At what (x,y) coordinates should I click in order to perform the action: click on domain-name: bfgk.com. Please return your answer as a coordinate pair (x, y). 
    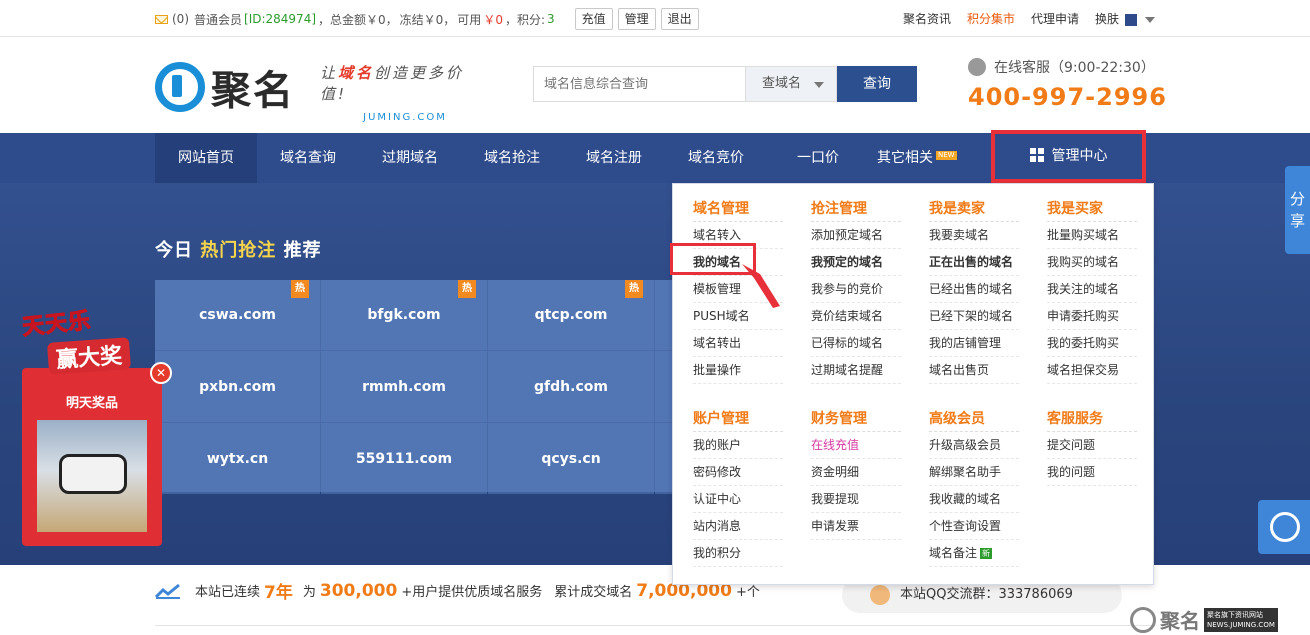
    Looking at the image, I should click on (404, 315).